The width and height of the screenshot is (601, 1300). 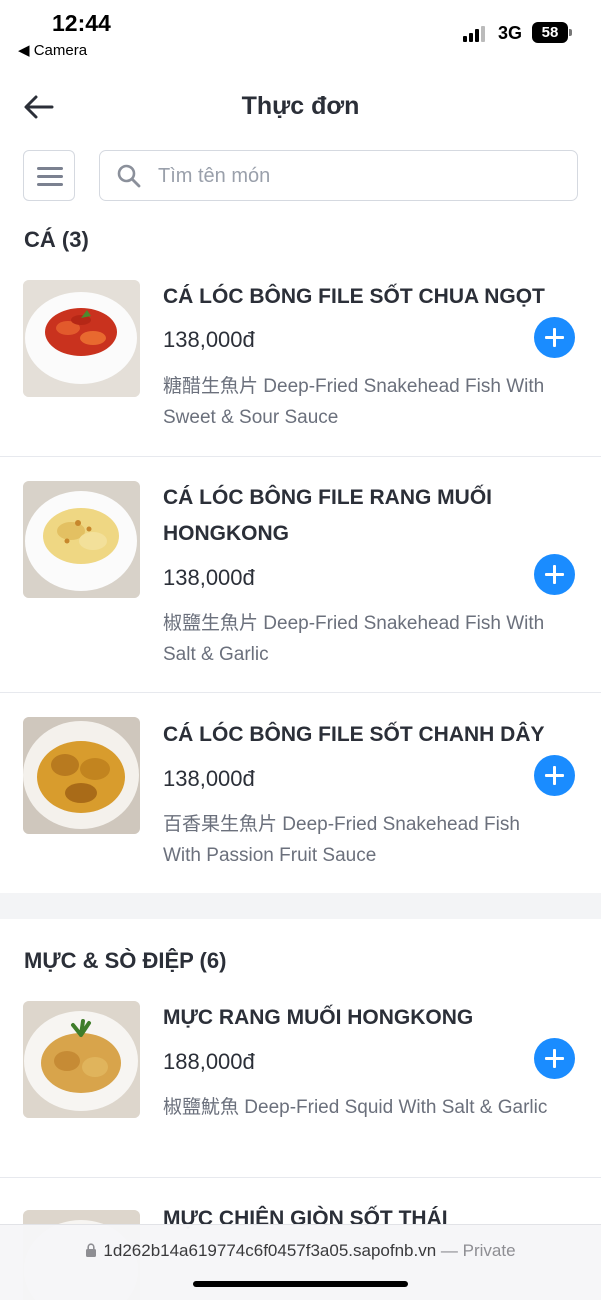 I want to click on lock-icon, so click(x=91, y=1250).